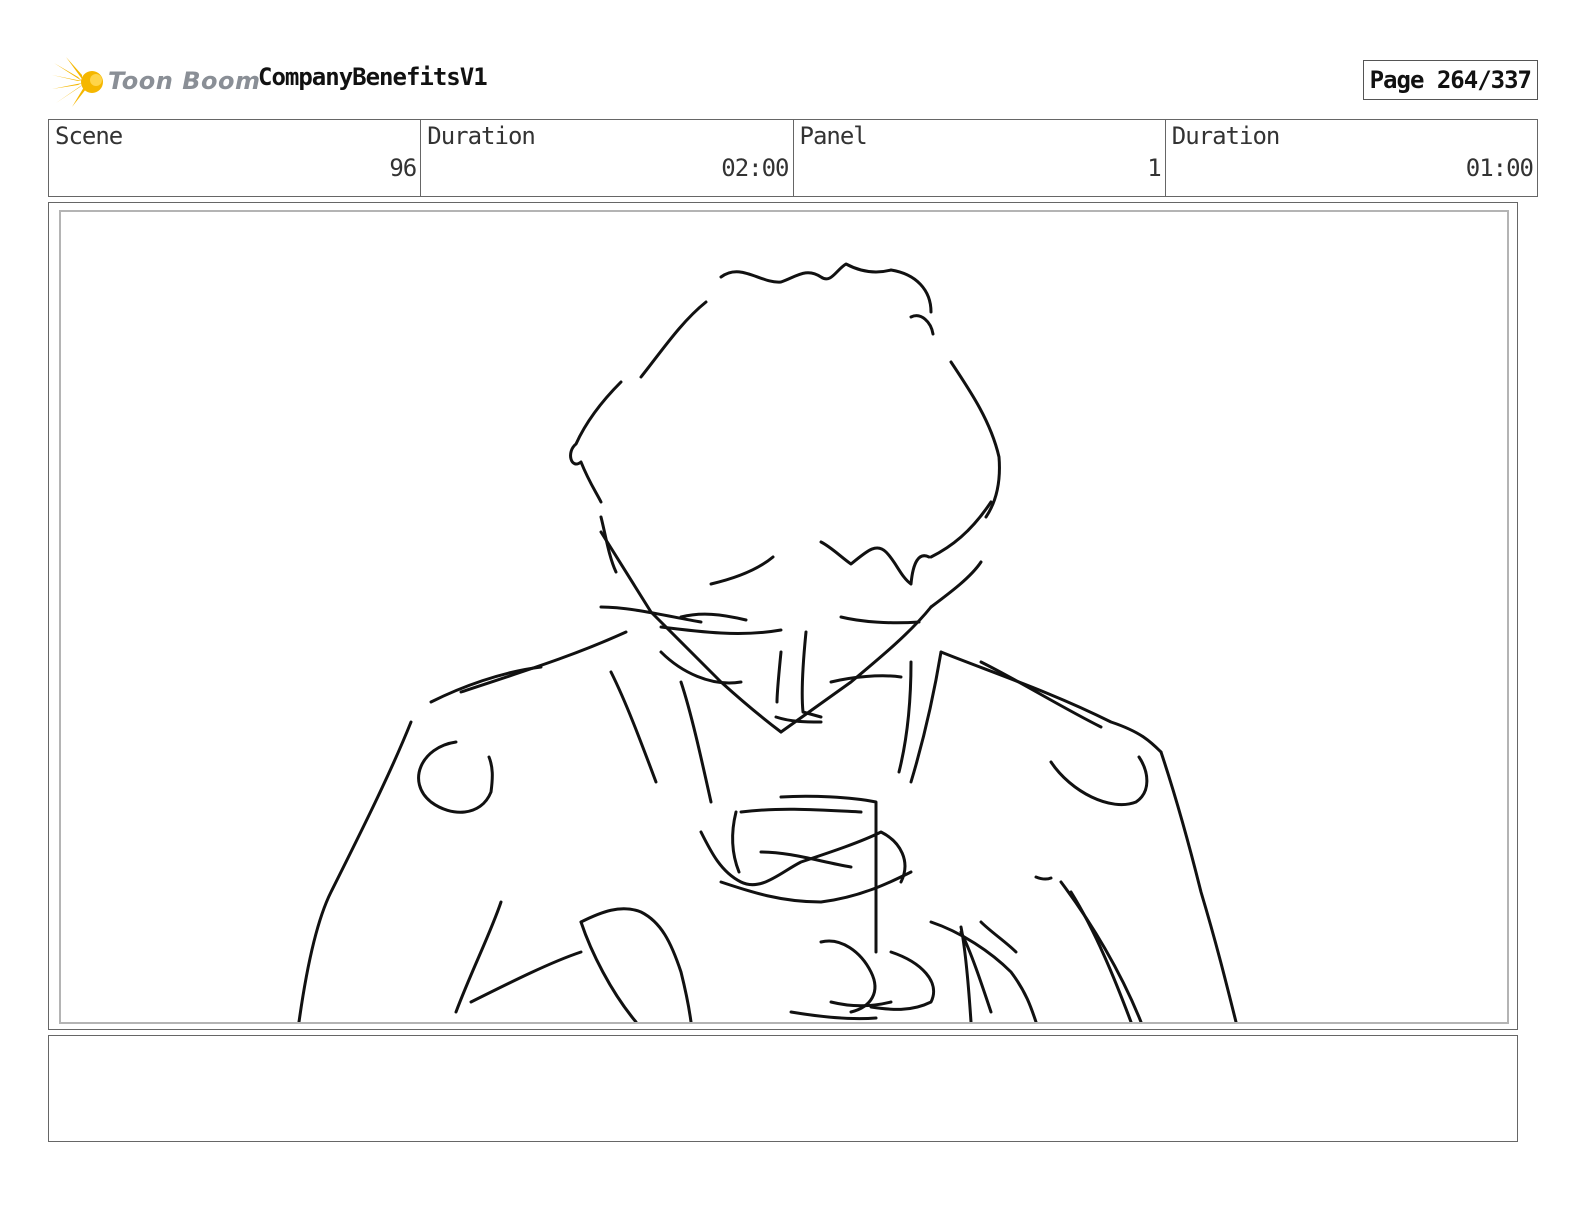 The width and height of the screenshot is (1584, 1224). I want to click on panel-duration-label: Duration, so click(1226, 136).